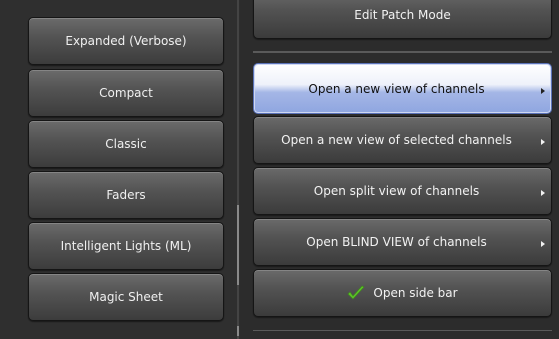 The height and width of the screenshot is (339, 559). What do you see at coordinates (126, 195) in the screenshot?
I see `view-faders-button: Faders` at bounding box center [126, 195].